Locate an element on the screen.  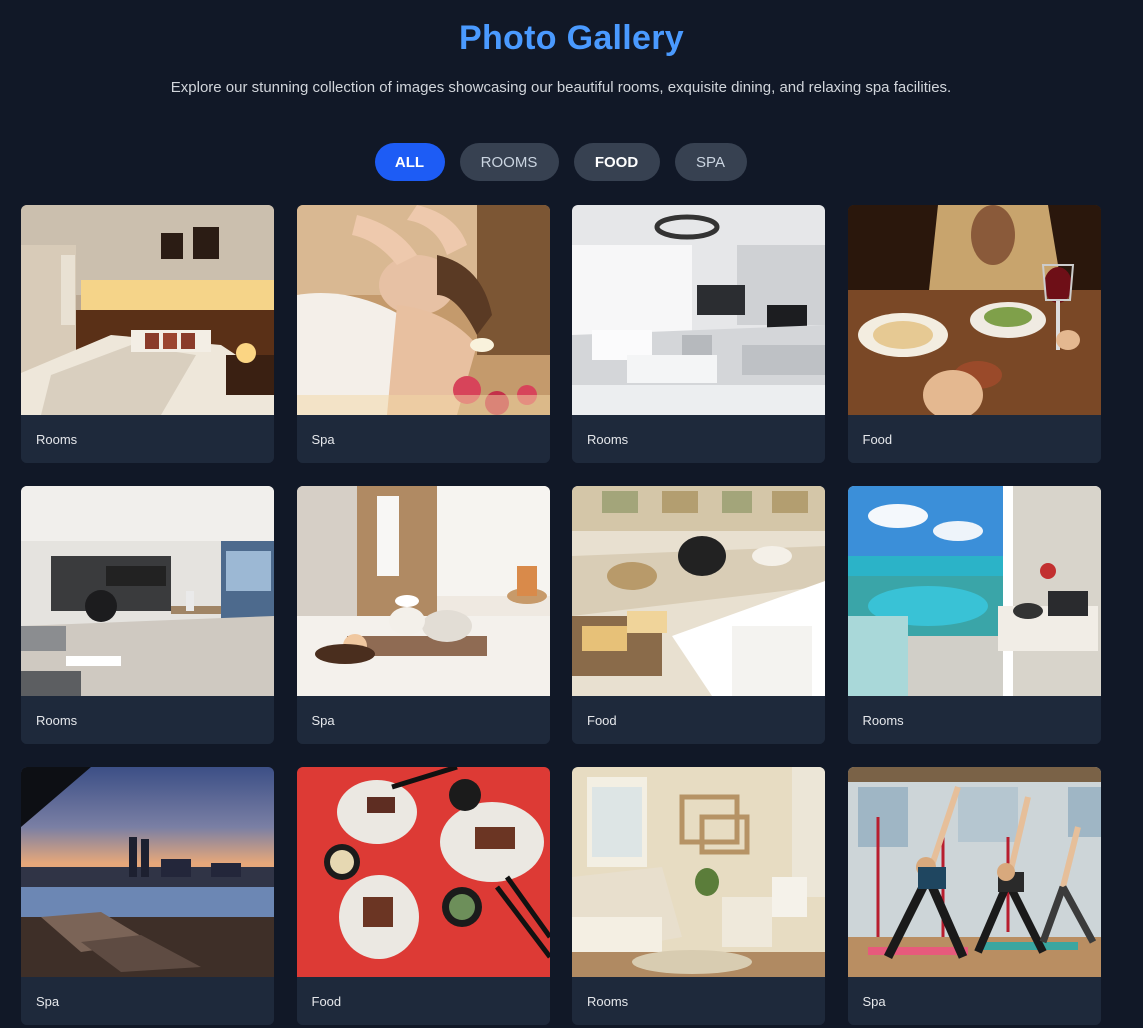
sushi-plates-image is located at coordinates (423, 872).